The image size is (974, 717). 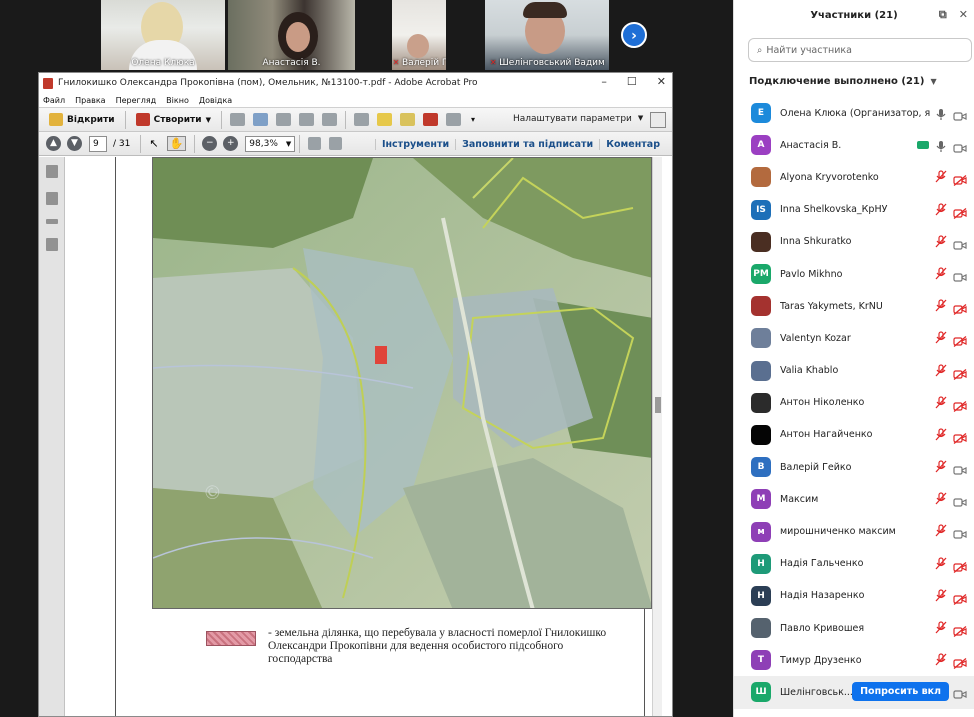 What do you see at coordinates (527, 144) in the screenshot?
I see `fill-sign-link: Заповнити та підписати` at bounding box center [527, 144].